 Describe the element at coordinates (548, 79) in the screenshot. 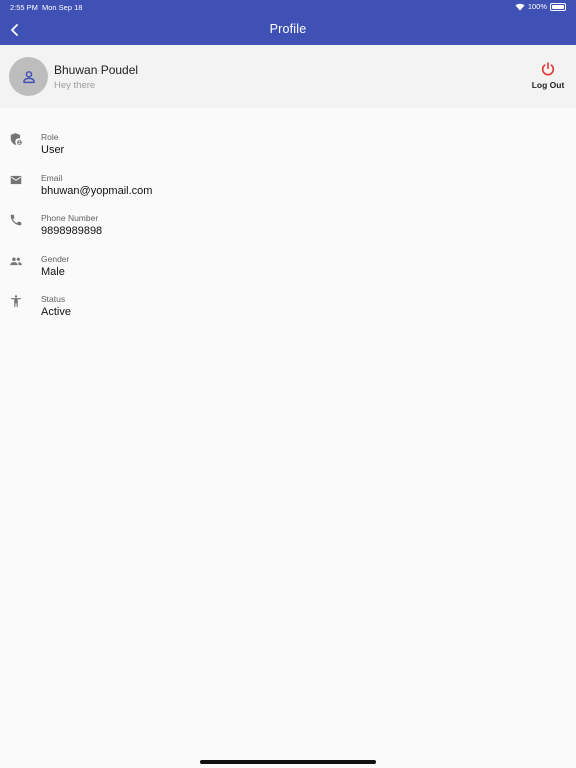

I see `logout-button: Log Out` at that location.